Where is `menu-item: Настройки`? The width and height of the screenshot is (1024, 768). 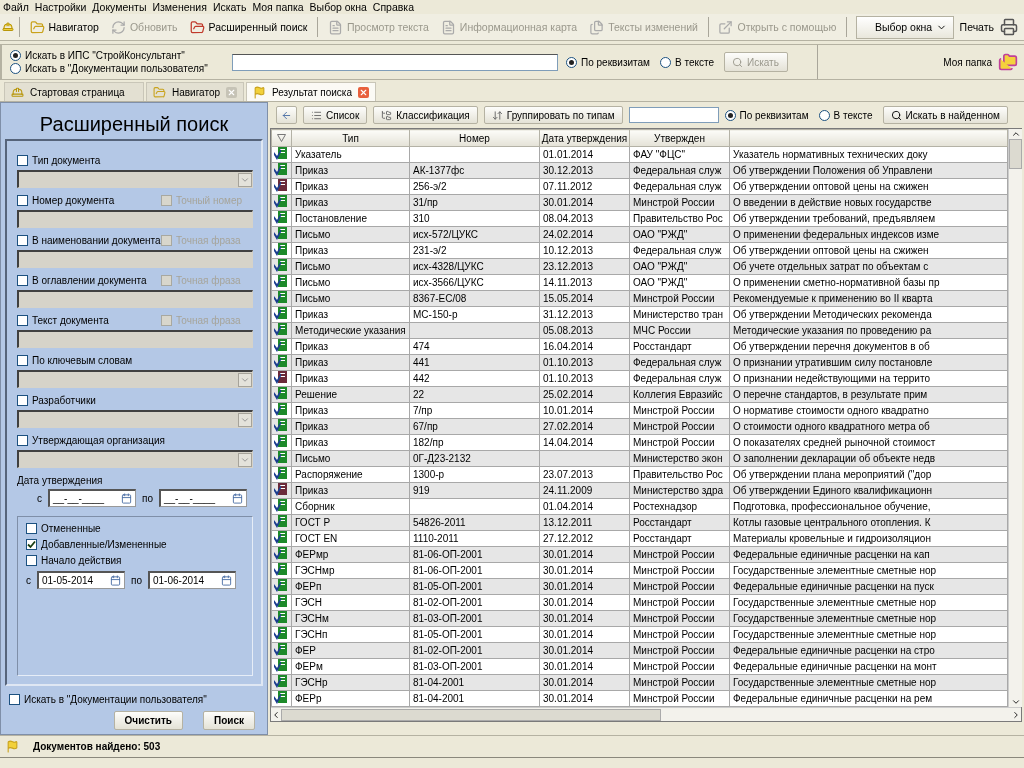
menu-item: Настройки is located at coordinates (60, 7).